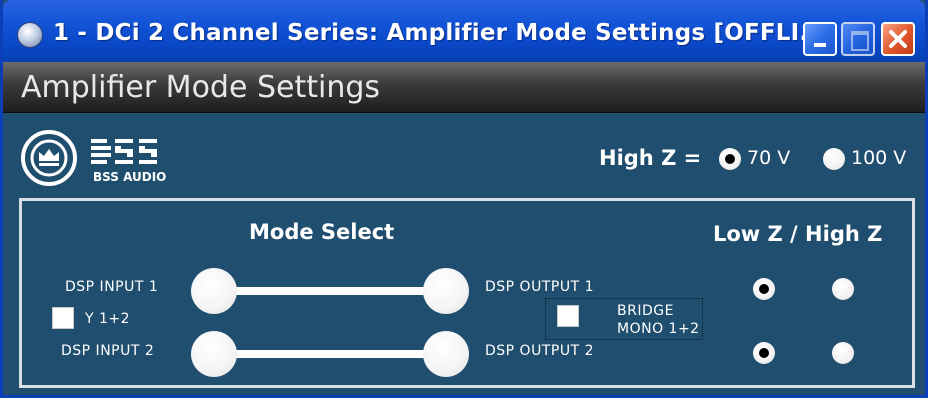 The image size is (928, 398). I want to click on minimize-icon, so click(820, 45).